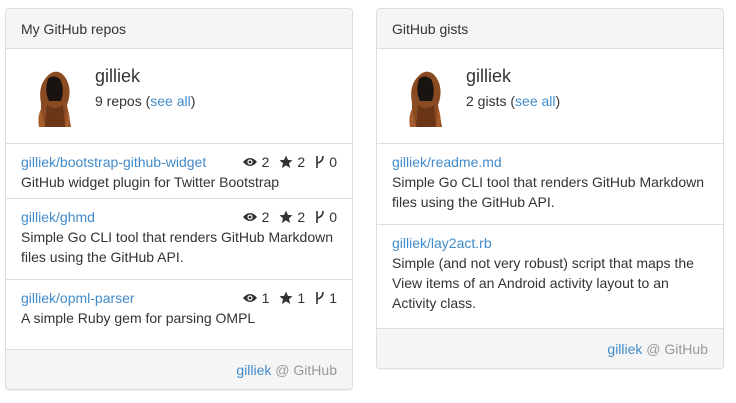  Describe the element at coordinates (486, 101) in the screenshot. I see `gists-count-text: 2 gists` at that location.